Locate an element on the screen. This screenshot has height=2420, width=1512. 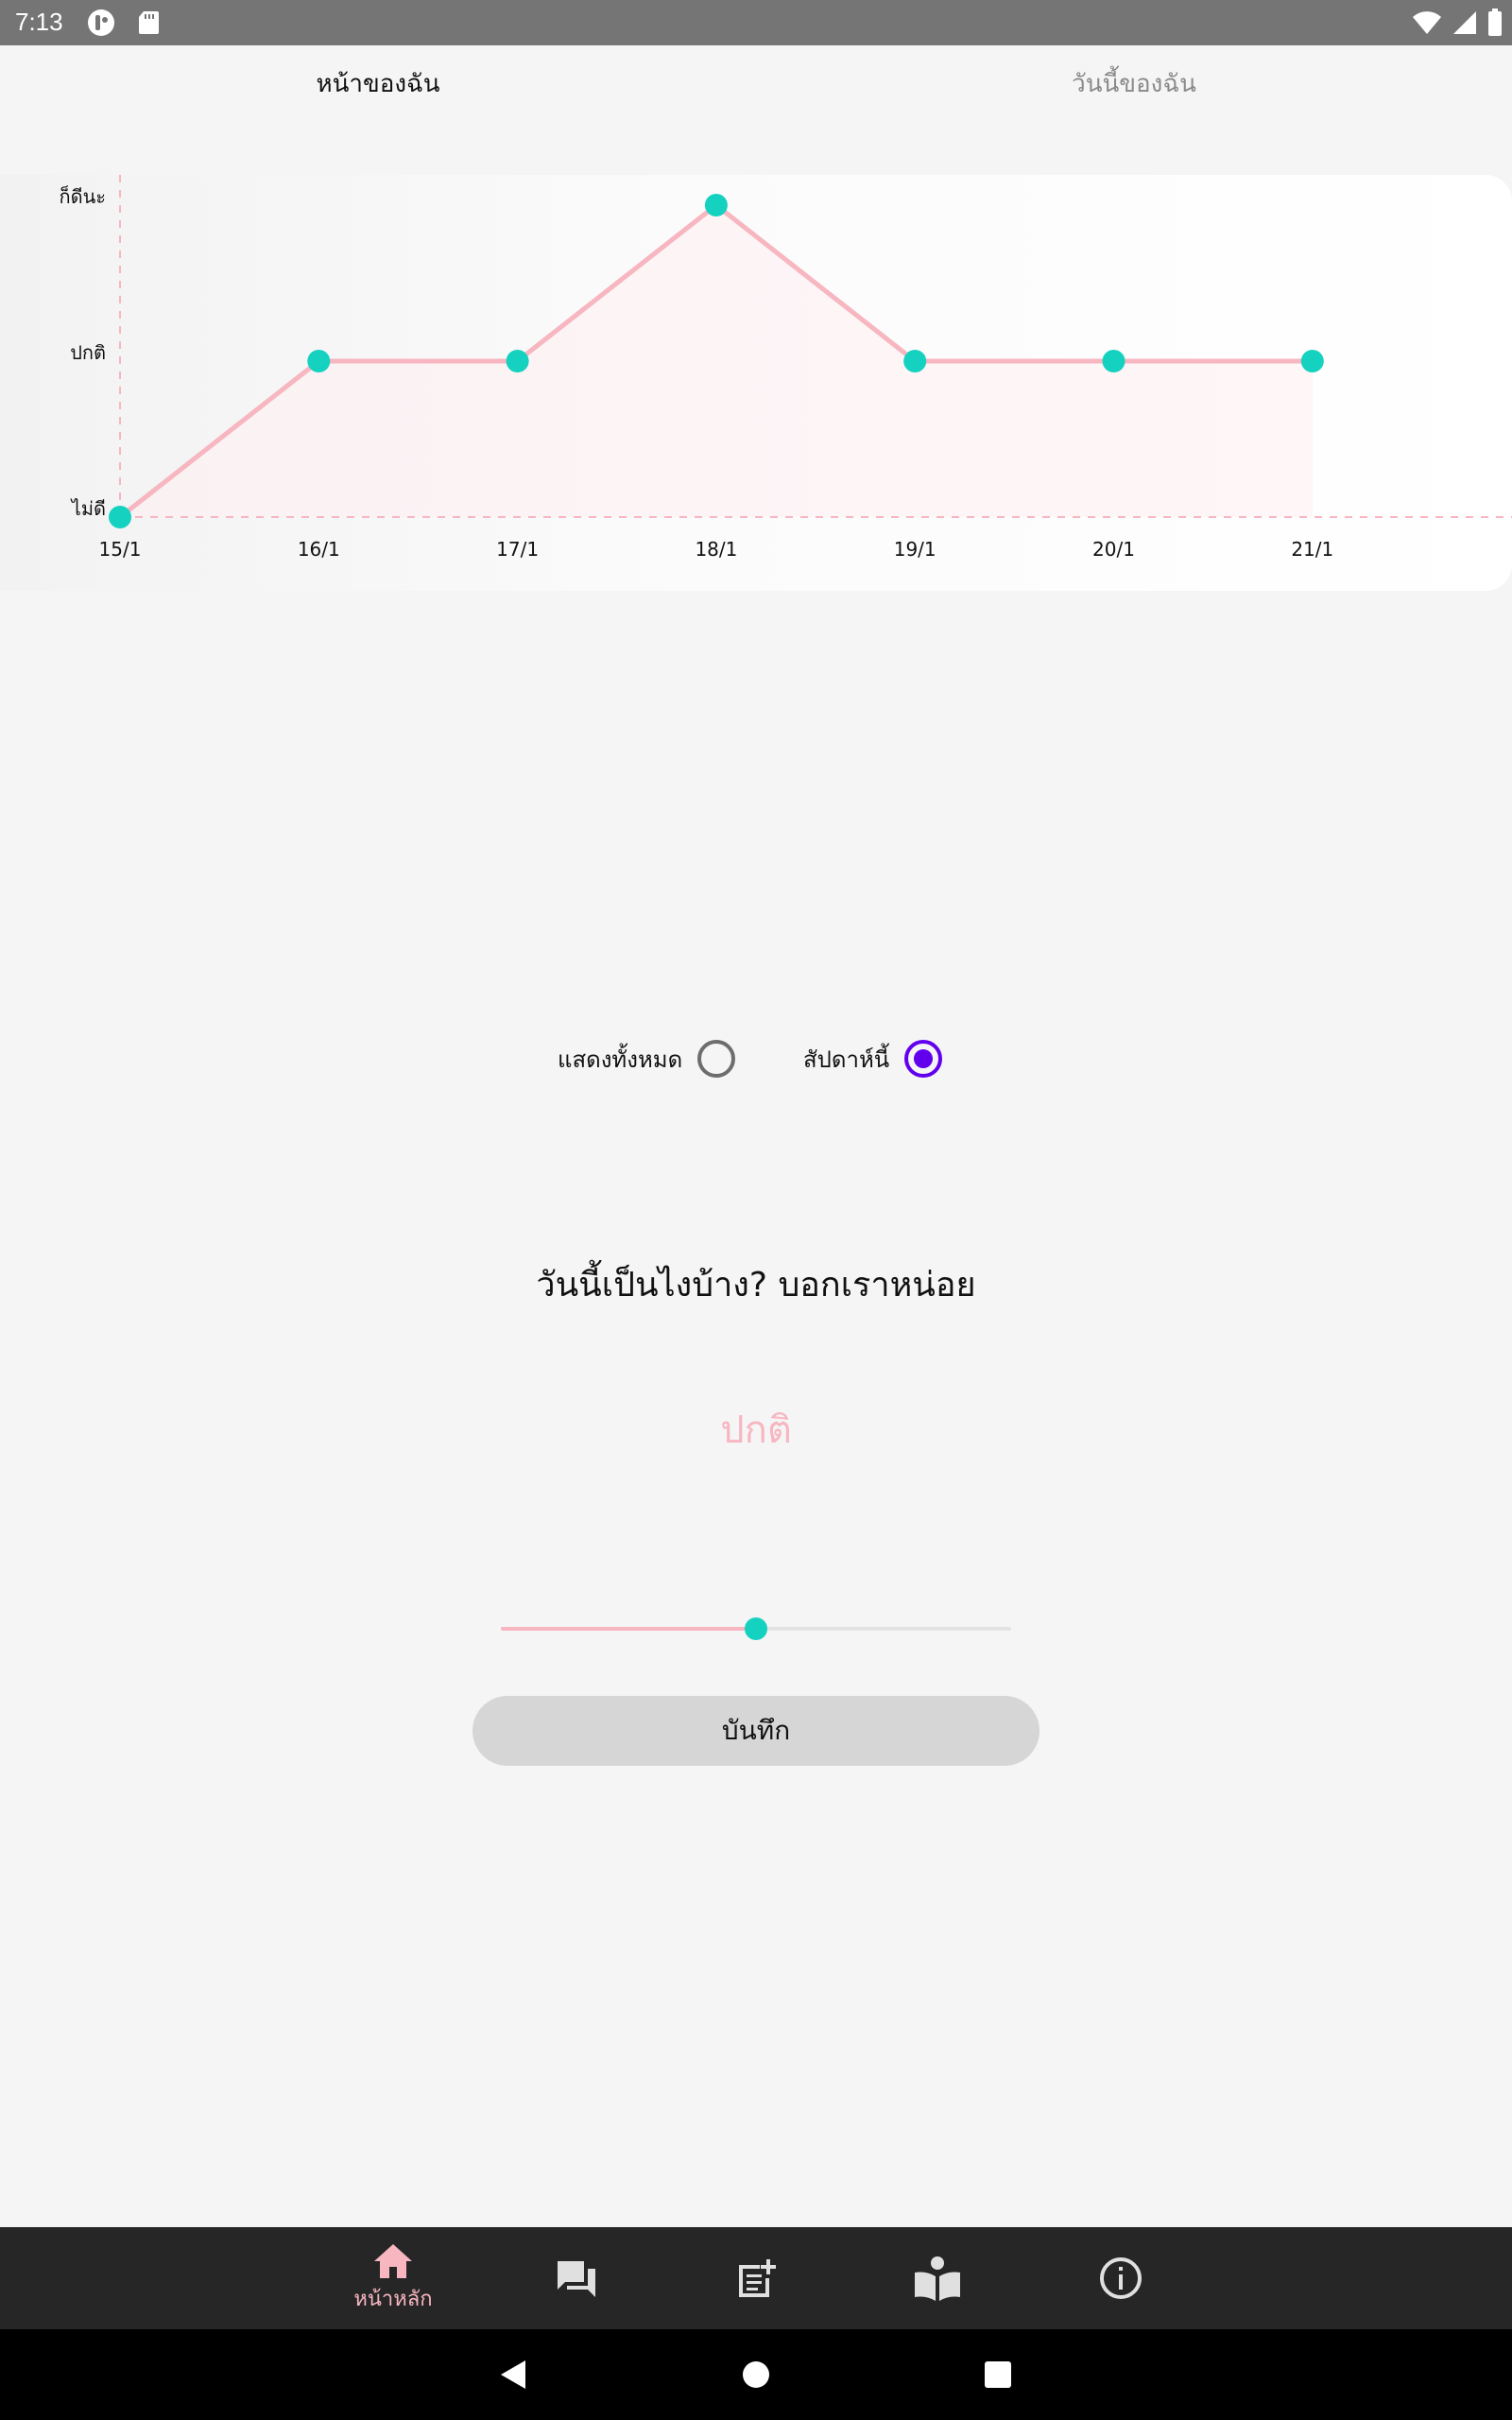
recents-button is located at coordinates (998, 2374).